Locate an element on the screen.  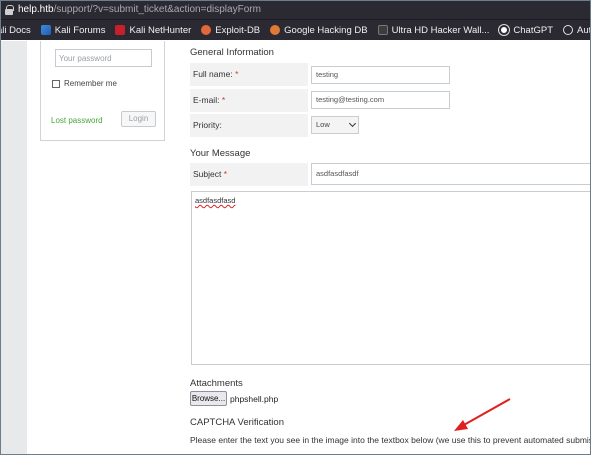
bookmark-exploit-db: Exploit-DB is located at coordinates (230, 30).